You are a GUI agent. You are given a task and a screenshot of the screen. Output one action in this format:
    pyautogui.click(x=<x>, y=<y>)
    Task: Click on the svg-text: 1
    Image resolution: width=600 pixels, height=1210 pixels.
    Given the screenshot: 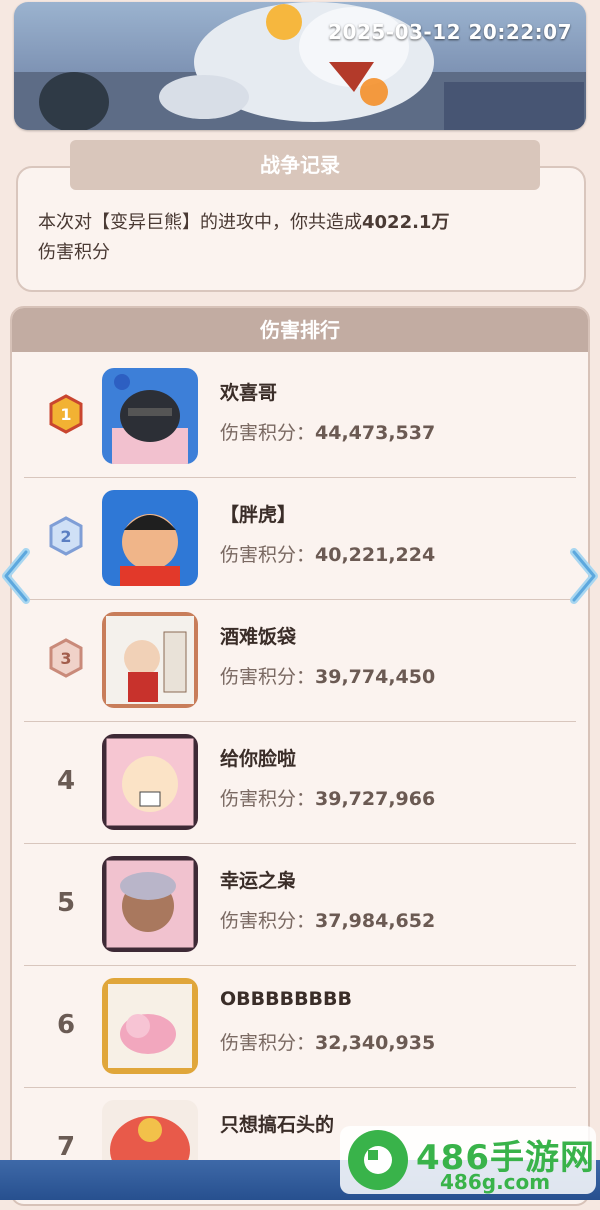 What is the action you would take?
    pyautogui.click(x=65, y=414)
    